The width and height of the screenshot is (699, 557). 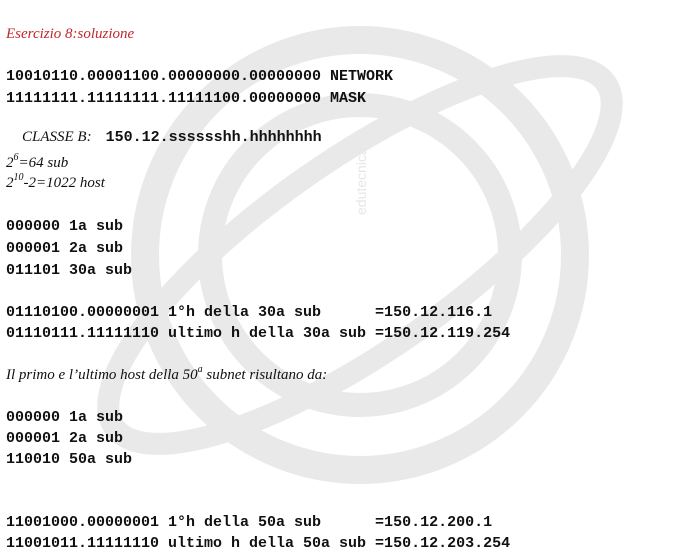 I want to click on sub-list-2-item: 000001 2a sub, so click(x=65, y=438).